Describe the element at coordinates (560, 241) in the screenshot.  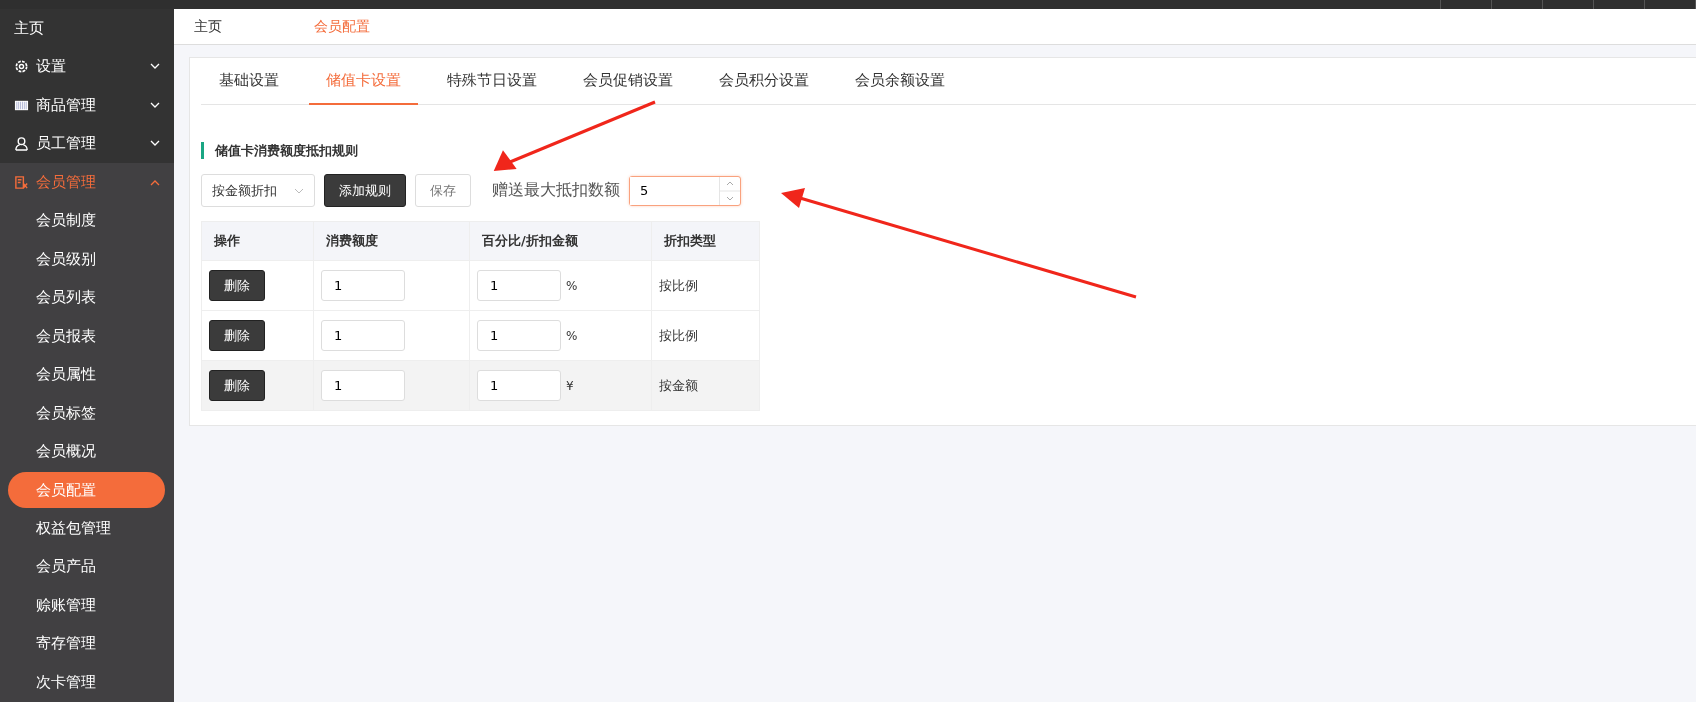
I see `column-header: 百分比/折扣金额` at that location.